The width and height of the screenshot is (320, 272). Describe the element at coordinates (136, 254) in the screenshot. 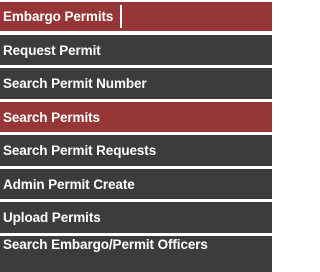

I see `menu-item-search-embargo-permit-officers: Search Embargo/Permit Officers` at that location.